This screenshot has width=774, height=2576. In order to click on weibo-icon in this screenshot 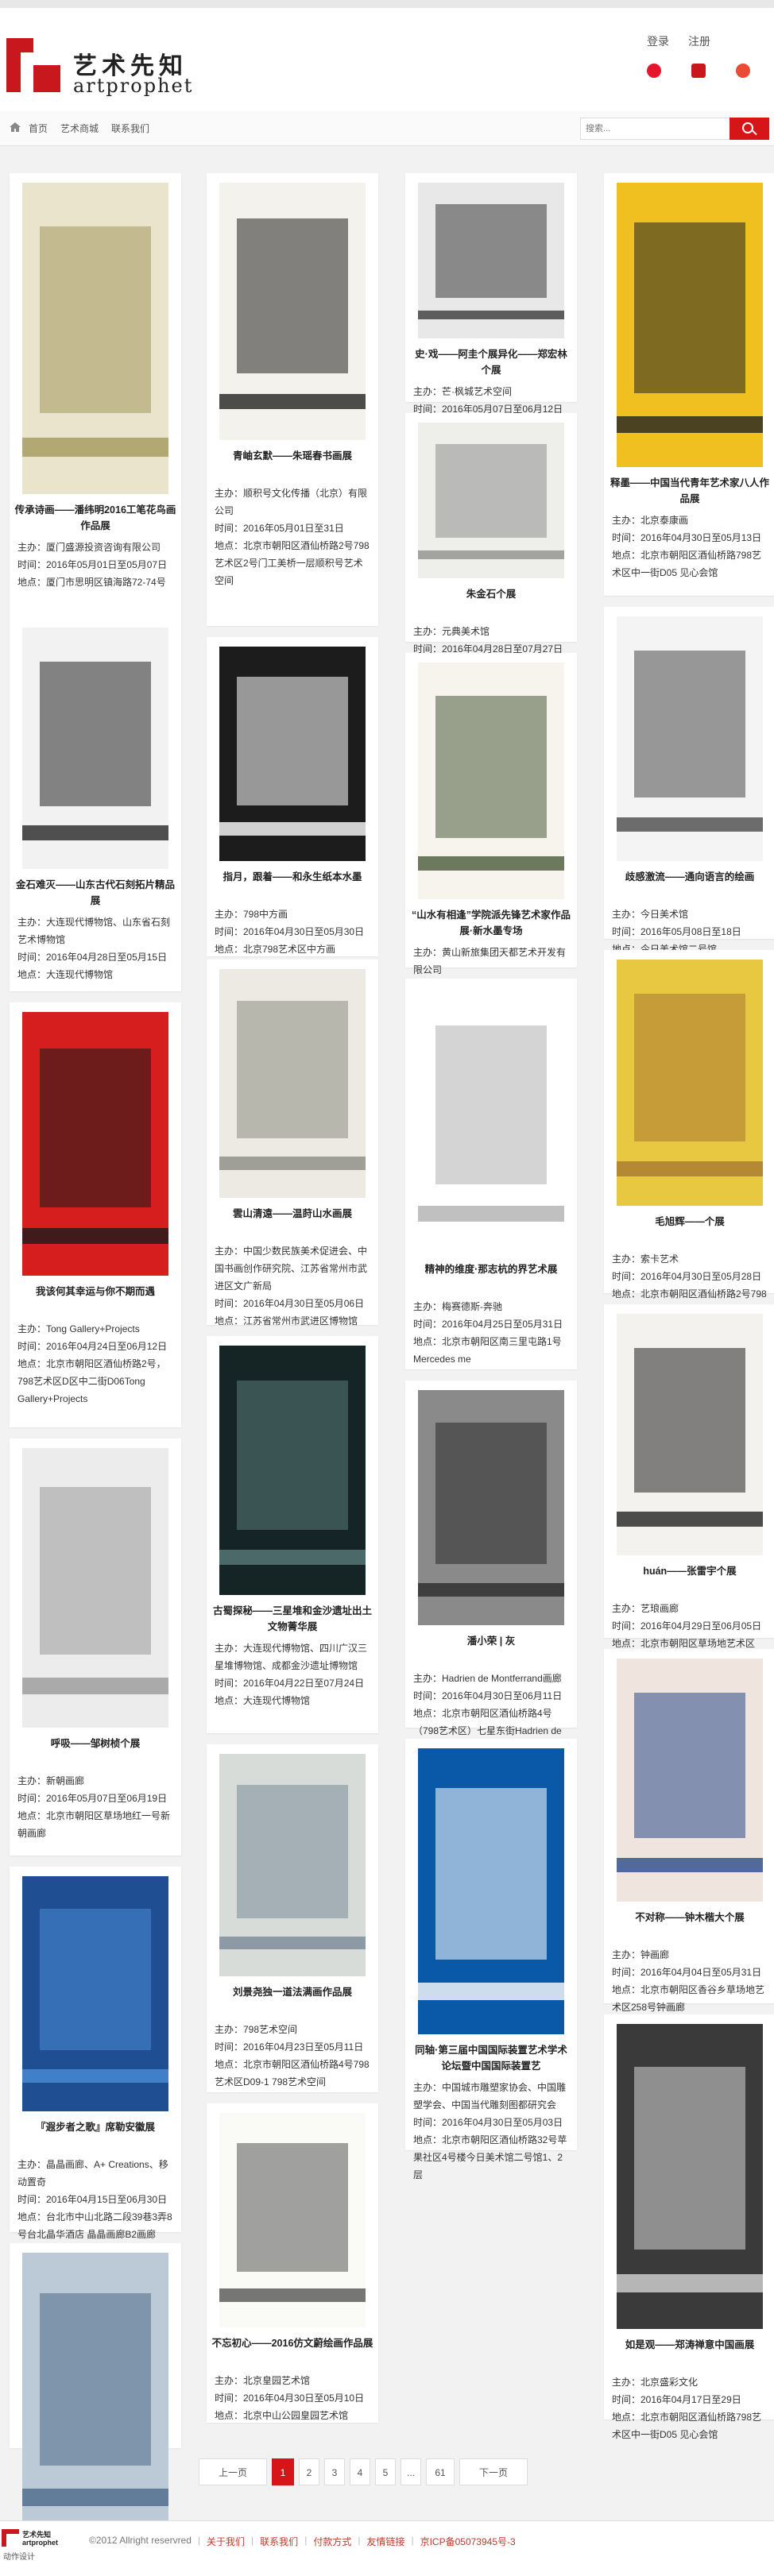, I will do `click(654, 71)`.